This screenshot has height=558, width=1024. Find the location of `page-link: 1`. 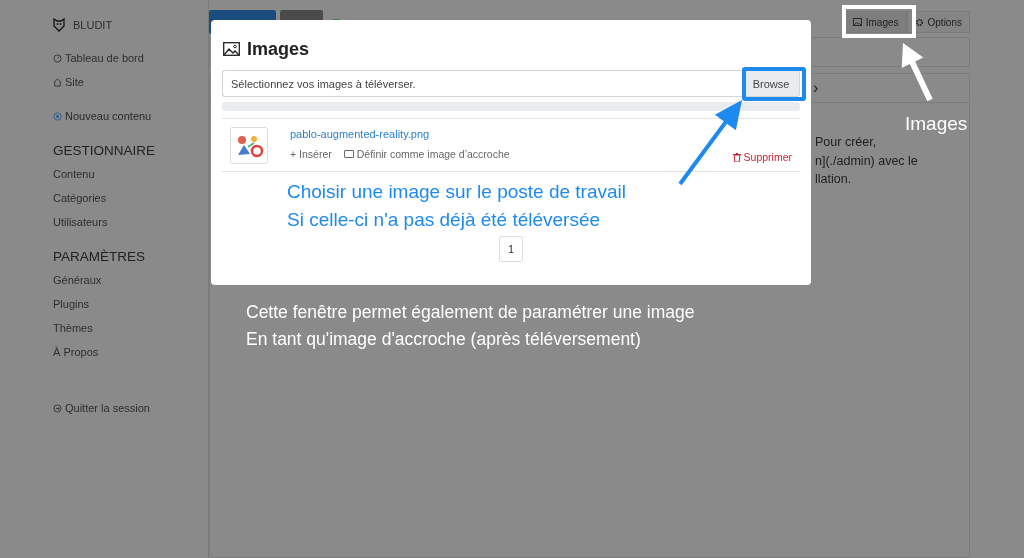

page-link: 1 is located at coordinates (511, 249).